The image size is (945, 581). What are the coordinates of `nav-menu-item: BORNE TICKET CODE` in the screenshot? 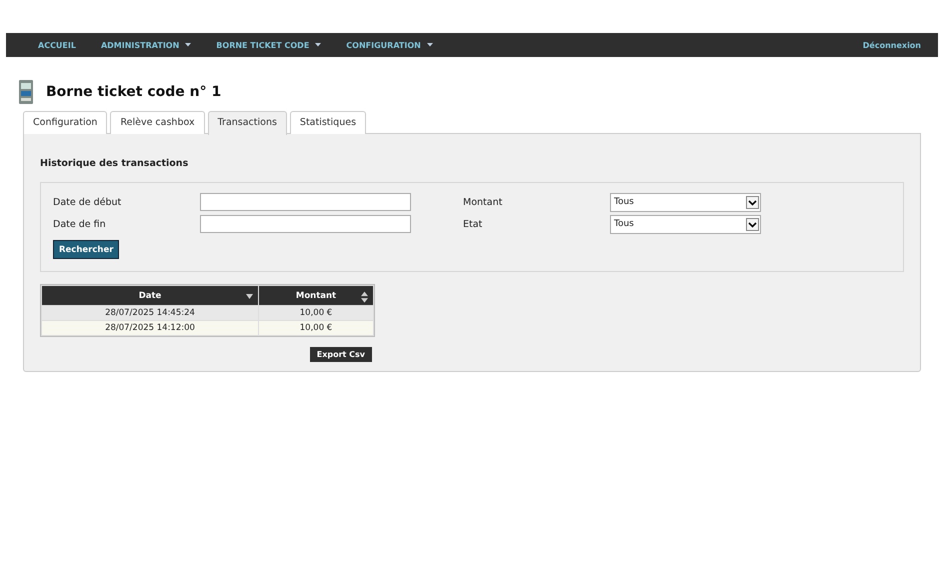 It's located at (269, 45).